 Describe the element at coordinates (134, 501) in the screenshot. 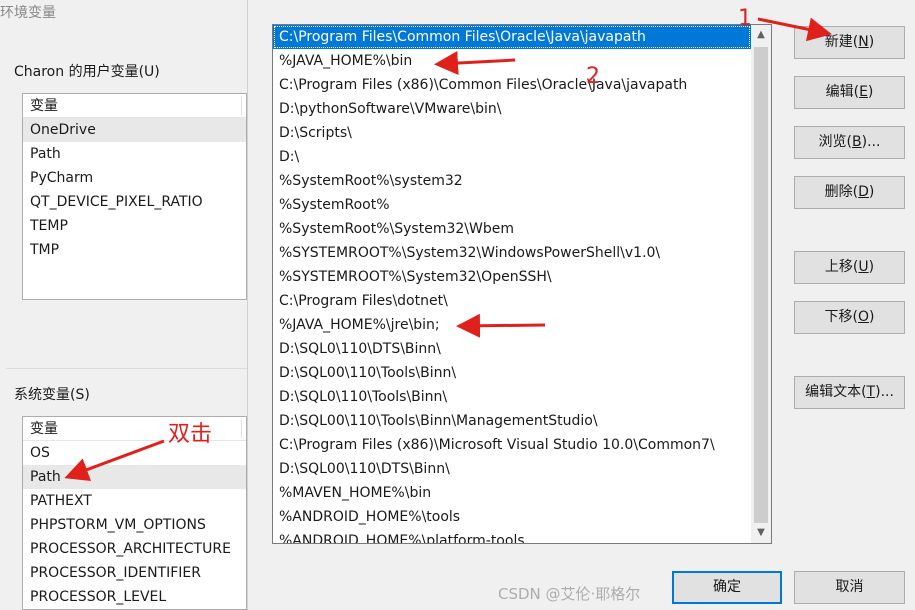

I see `system-var-row: PATHEXT` at that location.